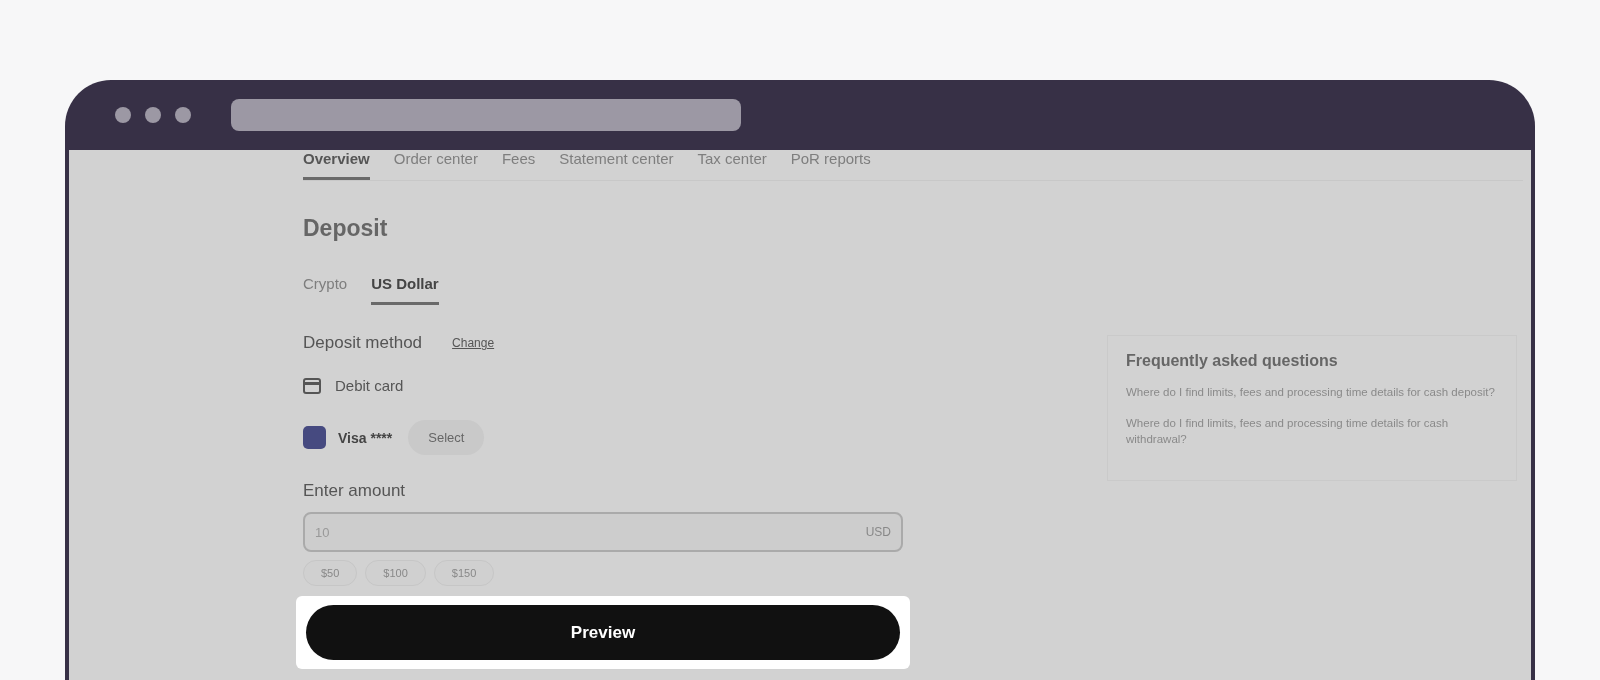  What do you see at coordinates (830, 165) in the screenshot?
I see `nav-tab: PoR reports` at bounding box center [830, 165].